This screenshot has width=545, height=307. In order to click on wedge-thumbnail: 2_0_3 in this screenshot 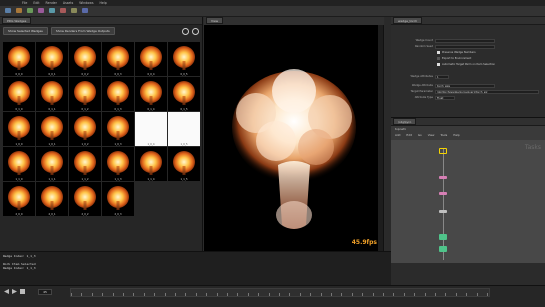, I will do `click(118, 199)`.